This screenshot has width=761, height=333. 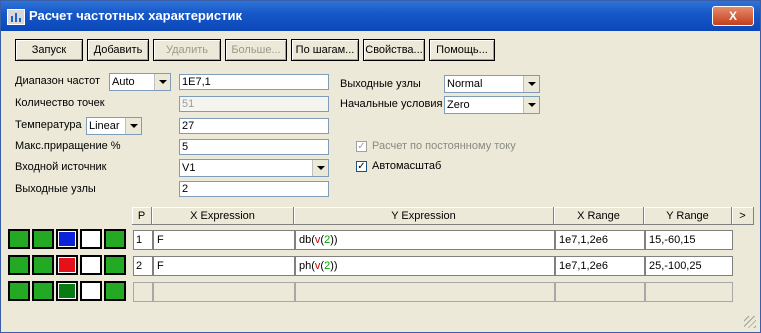 I want to click on col-header-p: P, so click(x=142, y=216).